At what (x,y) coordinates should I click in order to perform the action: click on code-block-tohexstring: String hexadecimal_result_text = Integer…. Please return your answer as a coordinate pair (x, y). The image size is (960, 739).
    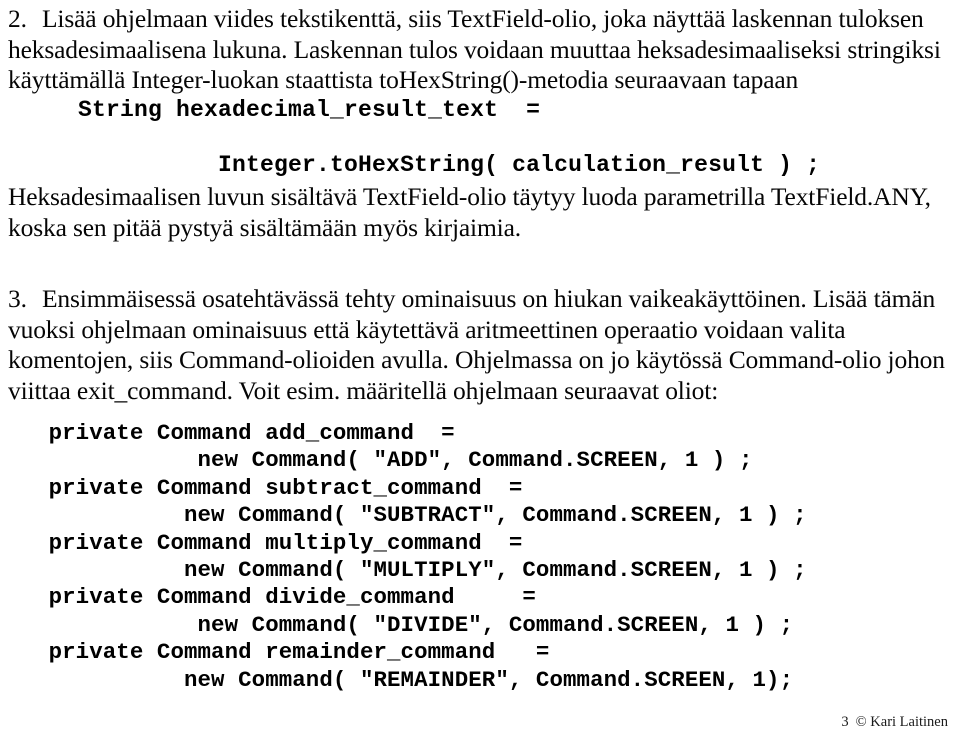
    Looking at the image, I should click on (449, 138).